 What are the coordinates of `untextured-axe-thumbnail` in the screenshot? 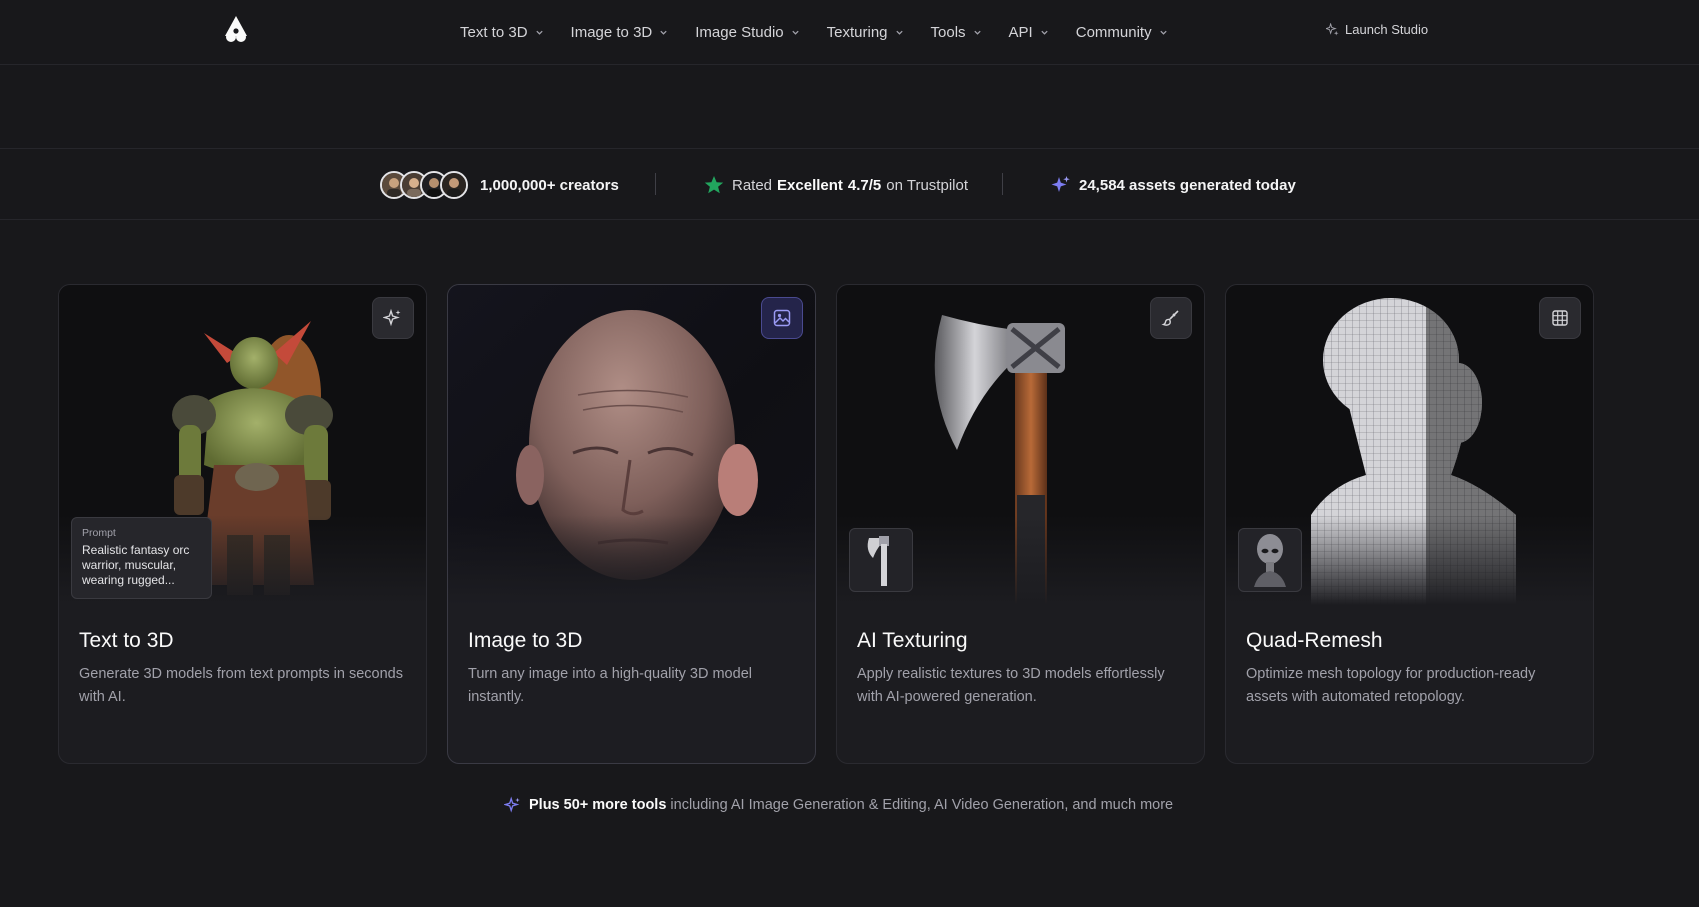 It's located at (881, 560).